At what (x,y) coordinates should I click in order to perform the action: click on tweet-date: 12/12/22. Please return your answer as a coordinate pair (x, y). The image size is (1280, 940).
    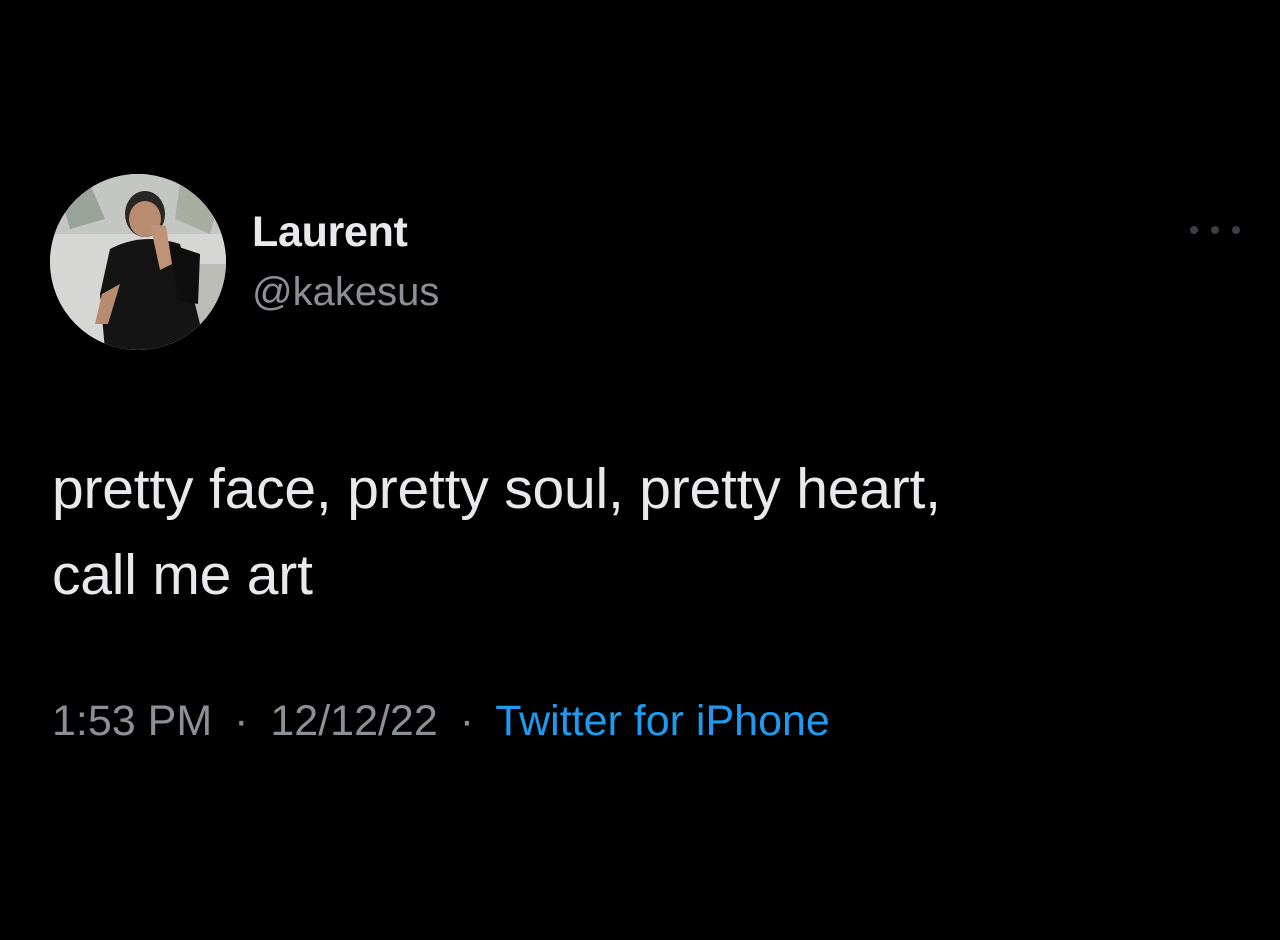
    Looking at the image, I should click on (353, 721).